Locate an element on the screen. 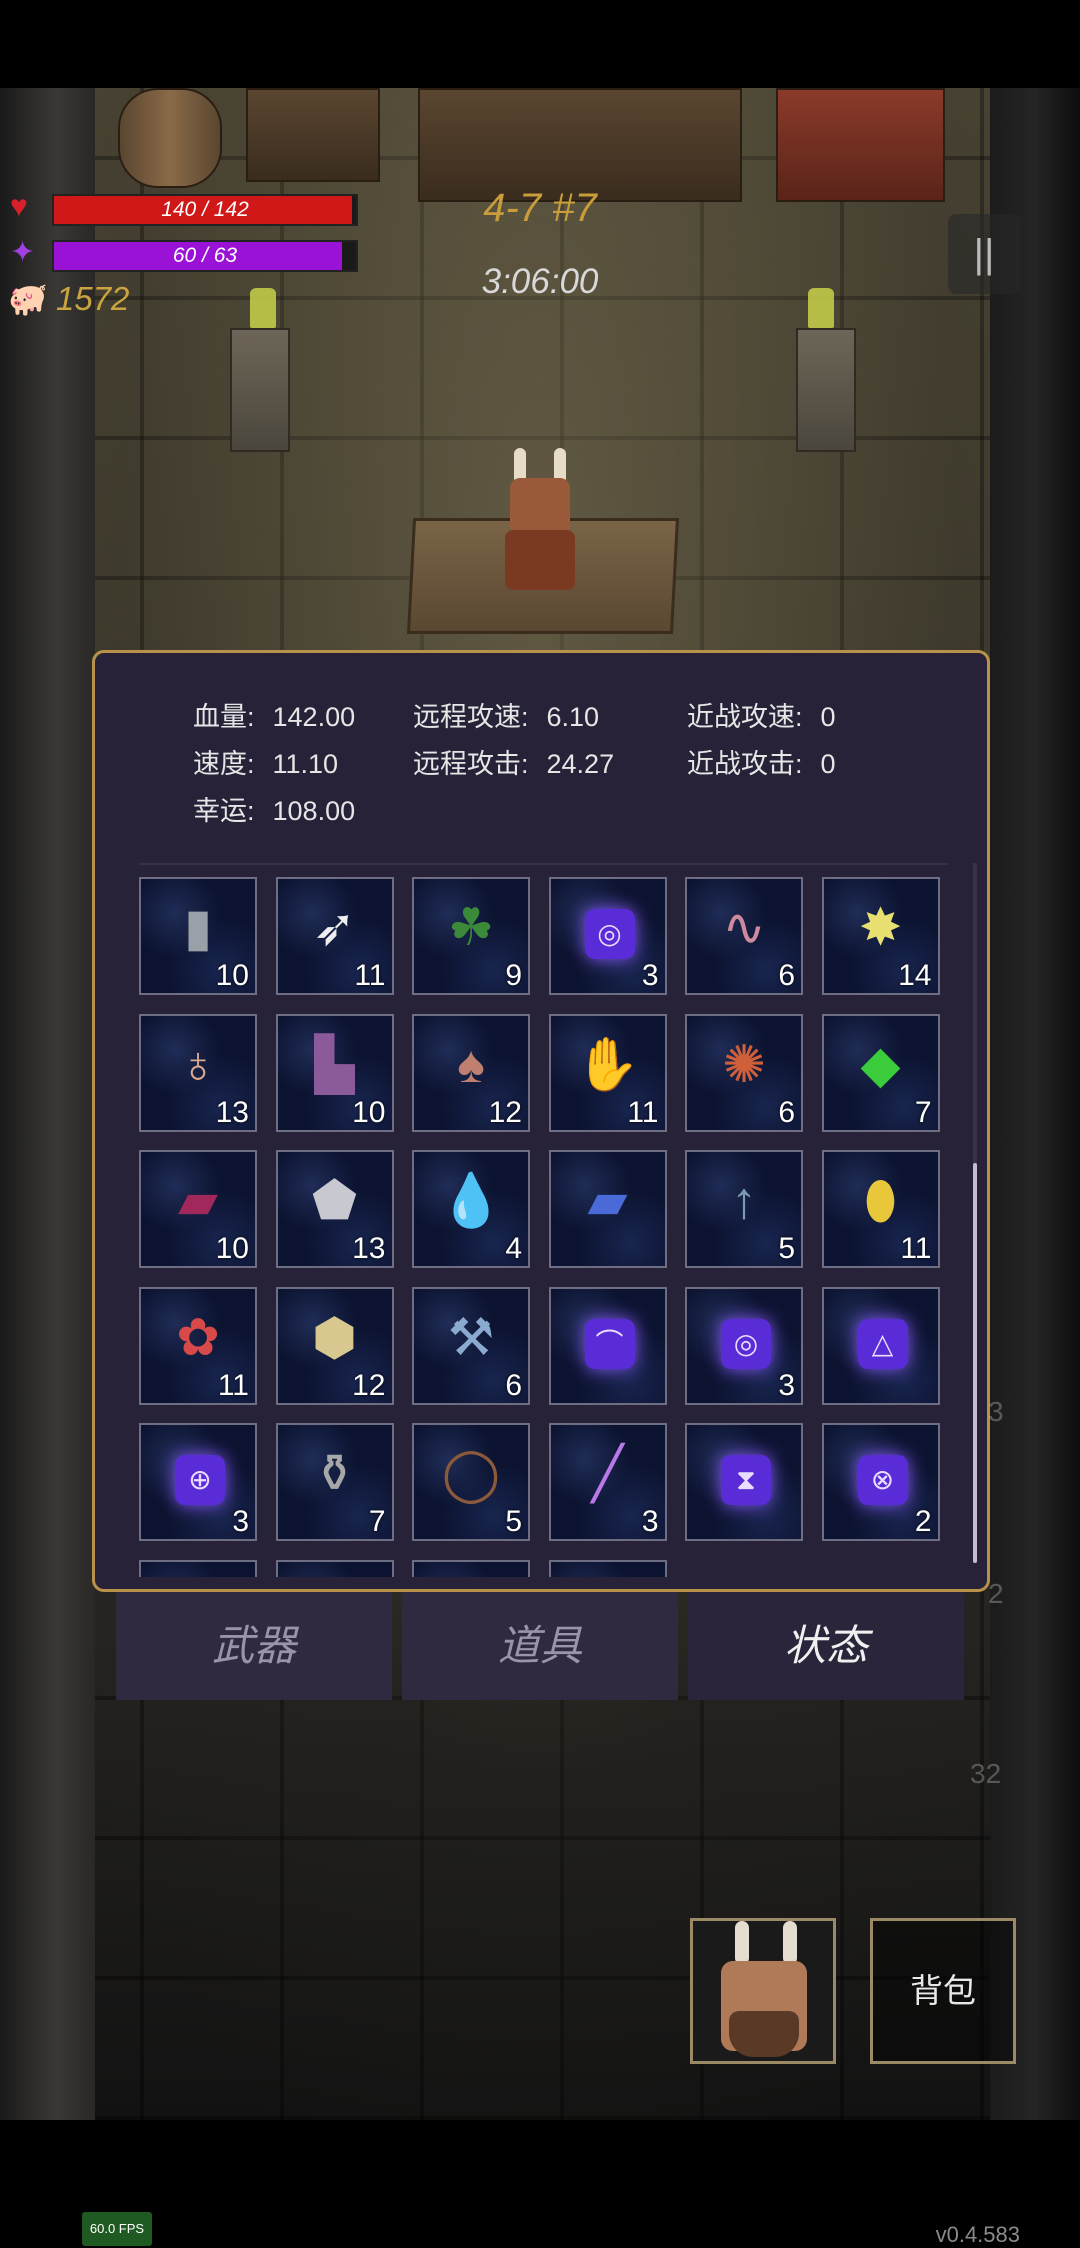 This screenshot has width=1080, height=2248. item-slot: ∿ 6 is located at coordinates (744, 936).